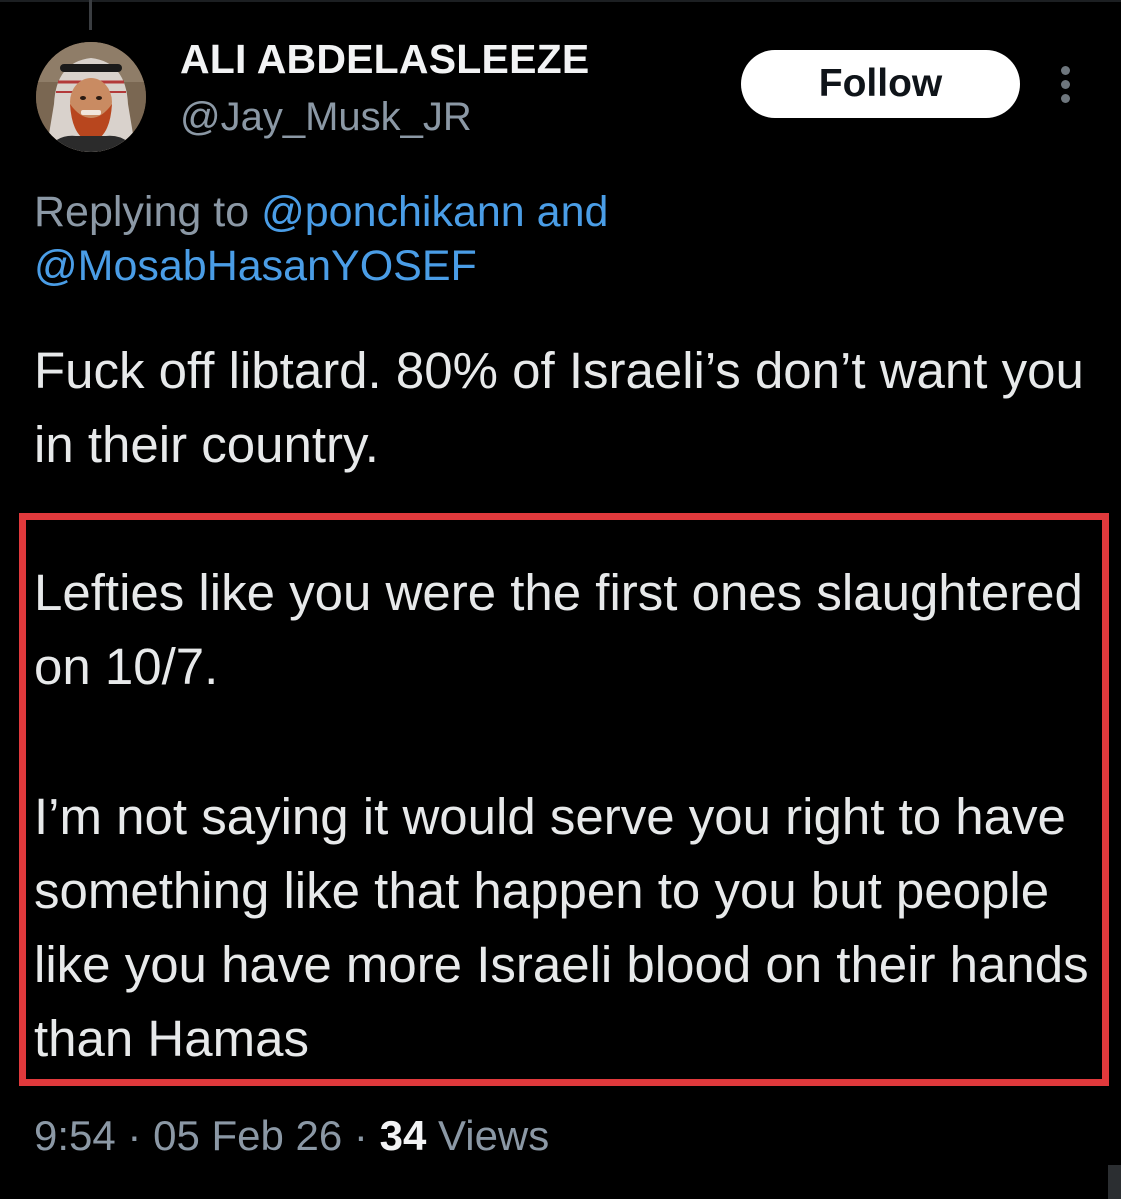 This screenshot has width=1121, height=1199. I want to click on scroll-edge-indicator, so click(1114, 1182).